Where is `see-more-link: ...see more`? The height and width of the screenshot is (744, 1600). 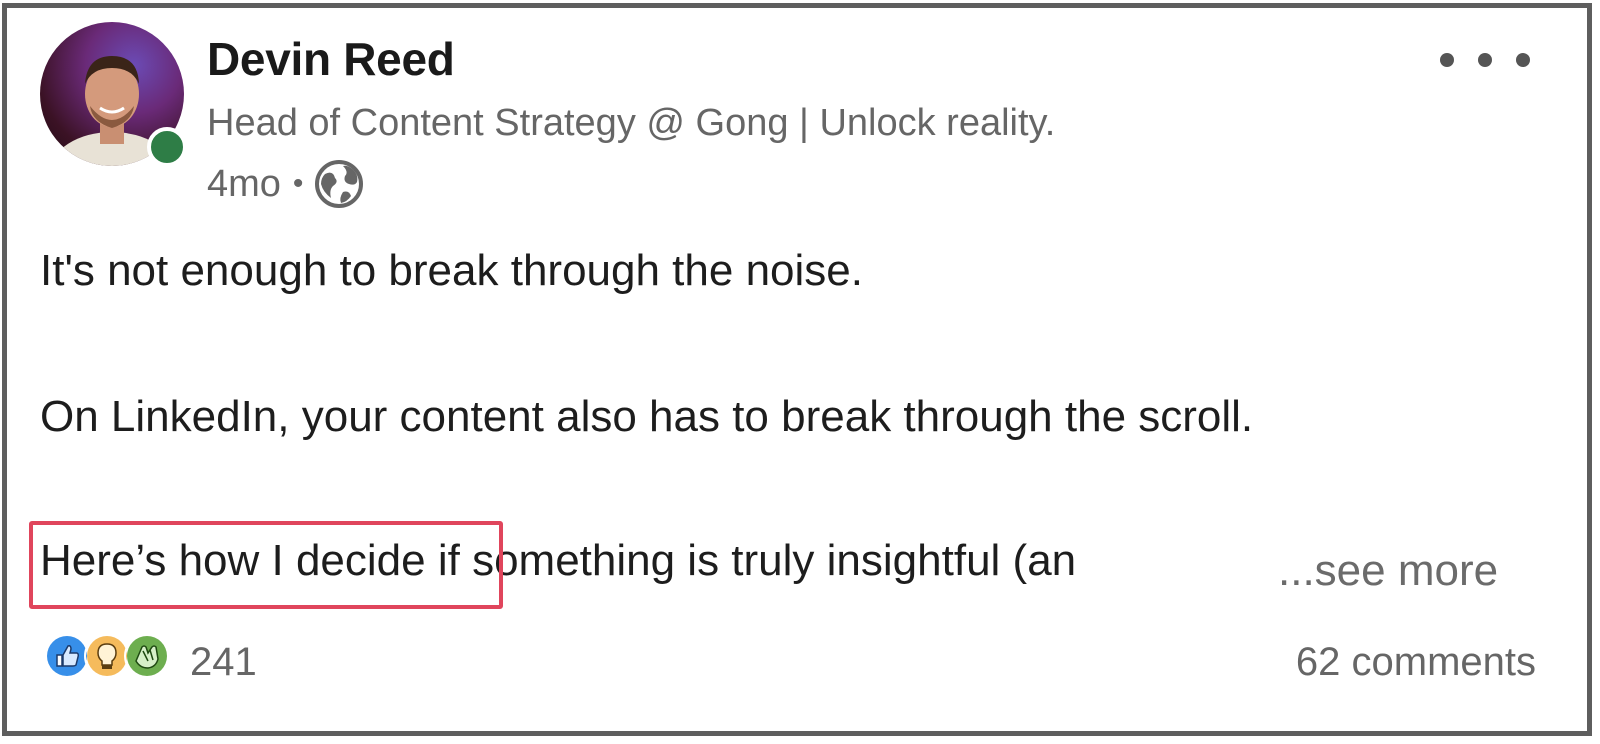
see-more-link: ...see more is located at coordinates (1388, 571).